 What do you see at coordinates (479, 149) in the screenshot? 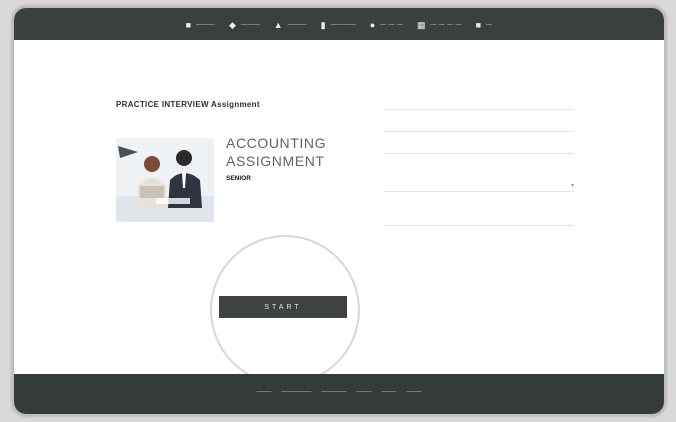
I see `field-3-input` at bounding box center [479, 149].